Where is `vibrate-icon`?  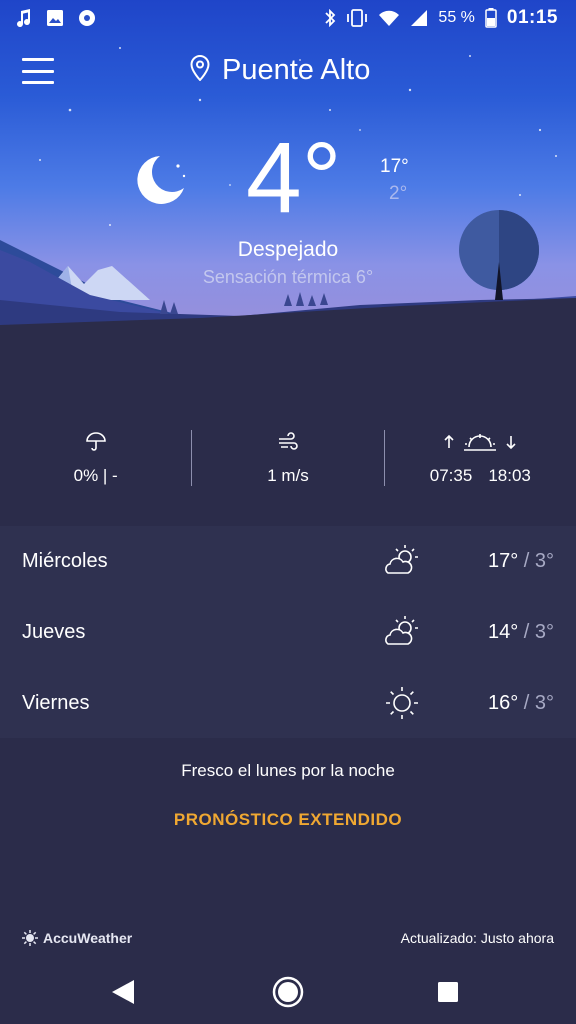
vibrate-icon is located at coordinates (357, 18).